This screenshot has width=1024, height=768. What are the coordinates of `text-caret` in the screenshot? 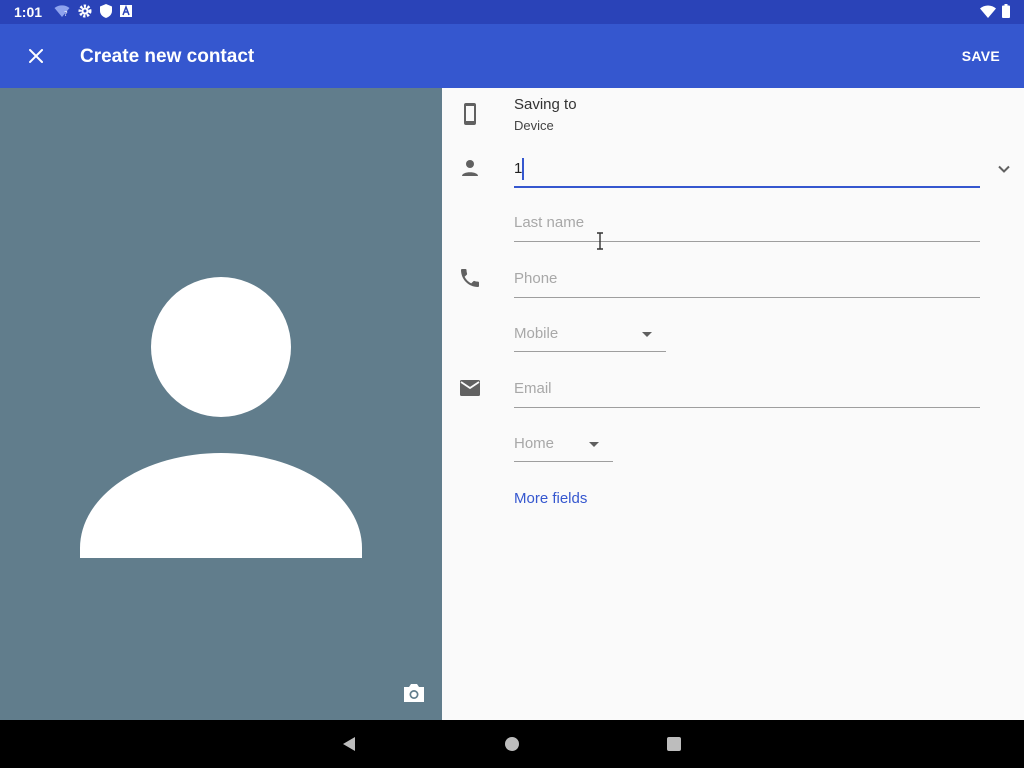 It's located at (523, 169).